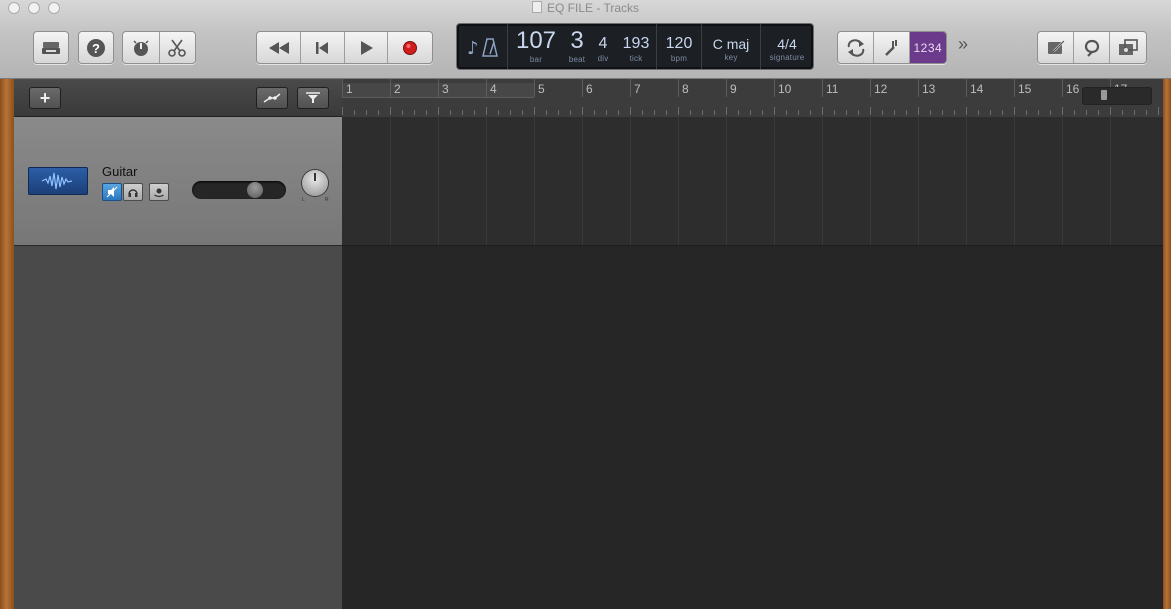 The height and width of the screenshot is (609, 1171). I want to click on automation-icon, so click(272, 98).